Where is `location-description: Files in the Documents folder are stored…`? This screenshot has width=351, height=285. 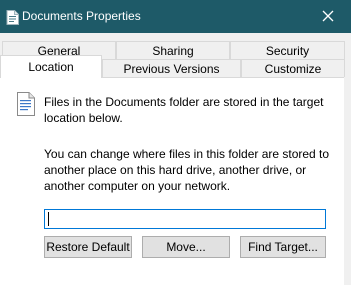
location-description: Files in the Documents folder are stored… is located at coordinates (184, 110).